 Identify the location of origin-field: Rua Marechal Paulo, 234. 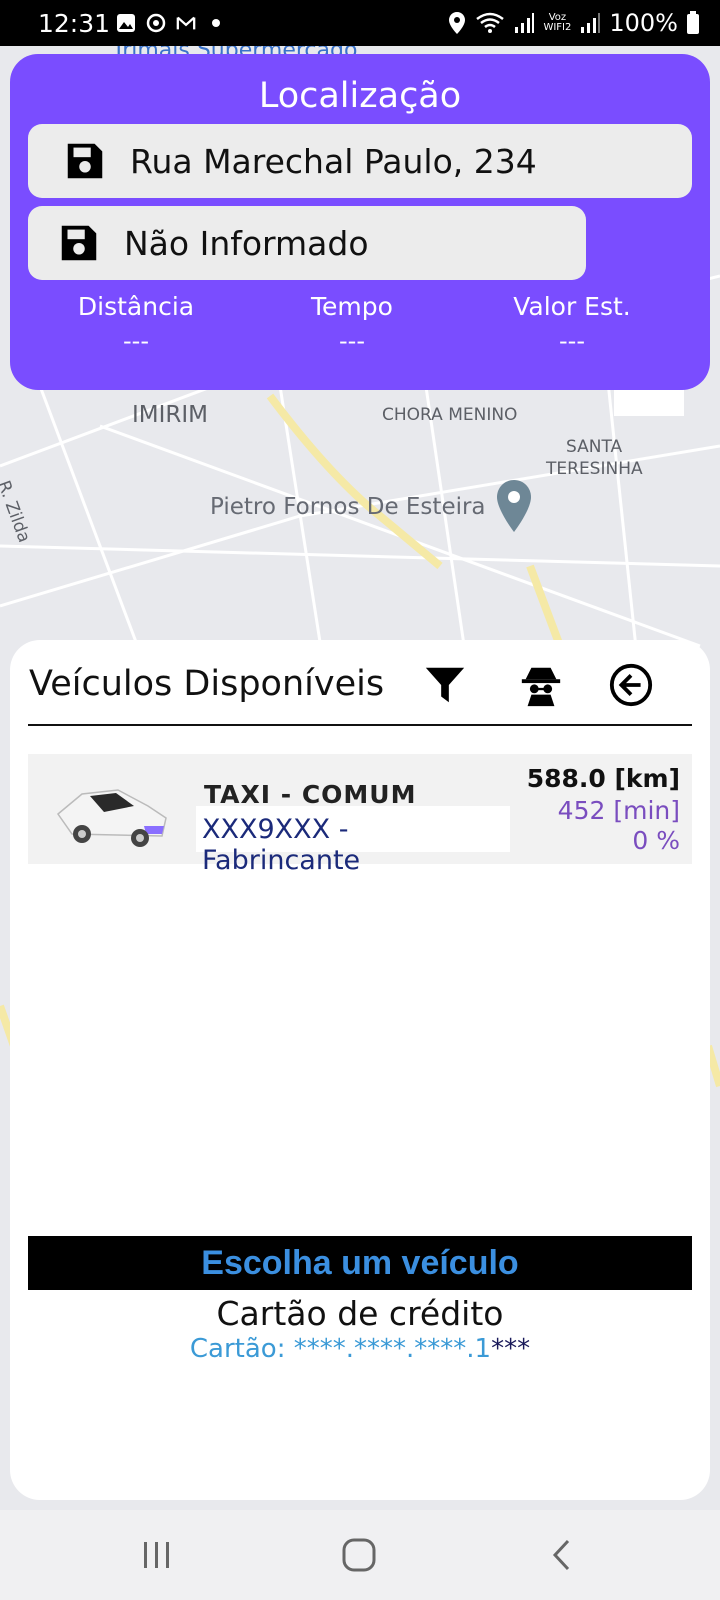
(360, 161).